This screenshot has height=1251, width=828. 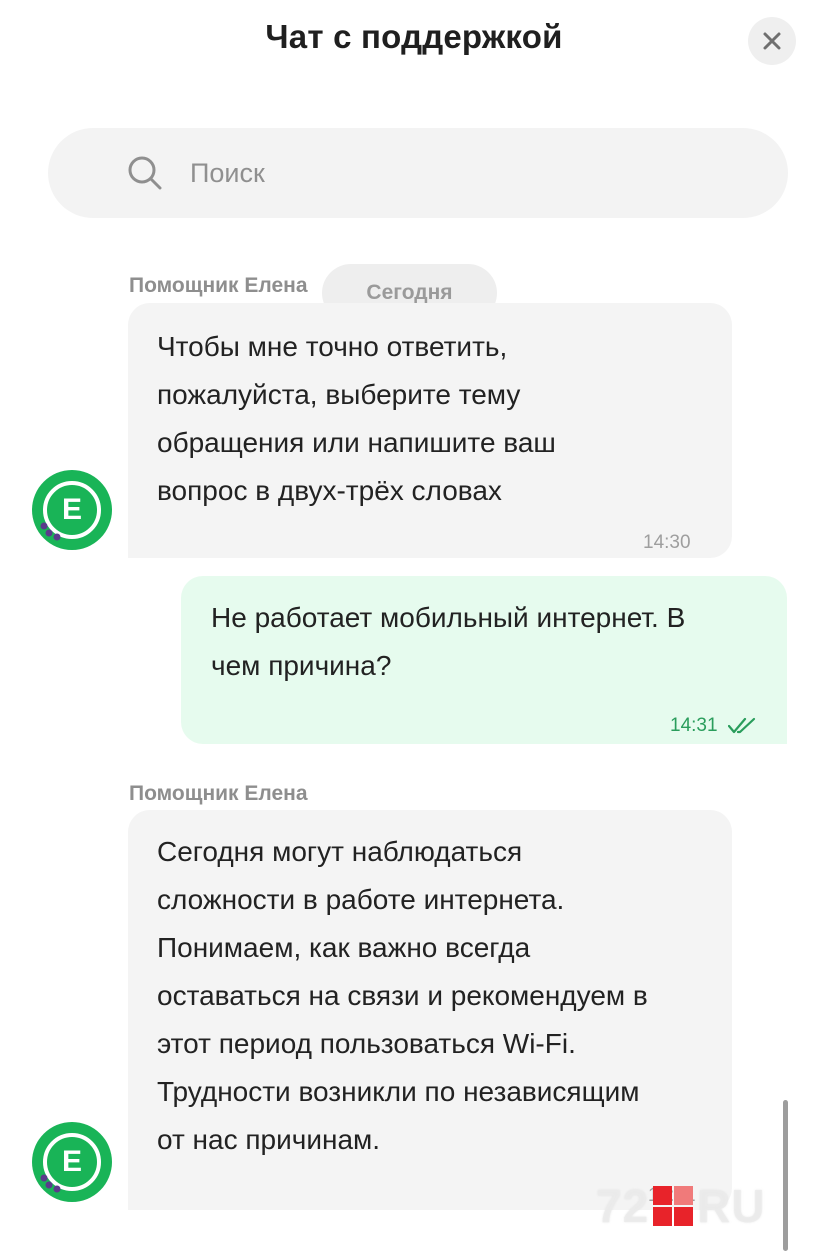 I want to click on watermark-logo: 72 RU, so click(x=681, y=1206).